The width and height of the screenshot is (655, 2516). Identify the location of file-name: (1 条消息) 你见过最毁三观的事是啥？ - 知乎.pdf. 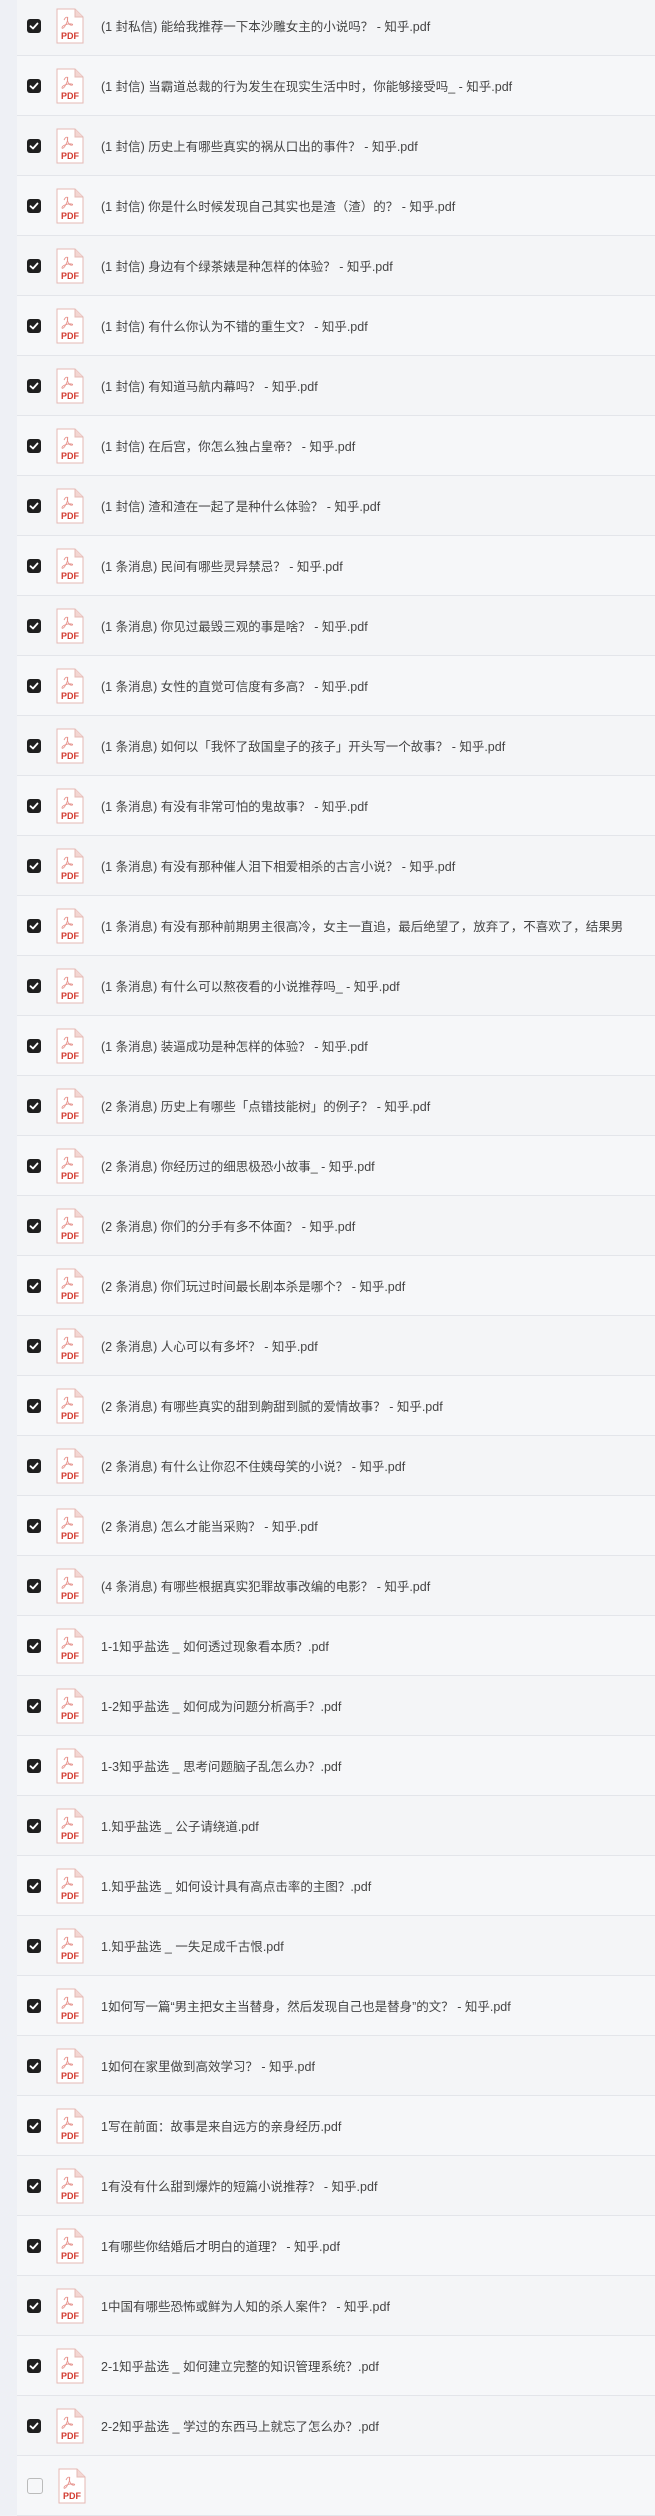
(234, 627).